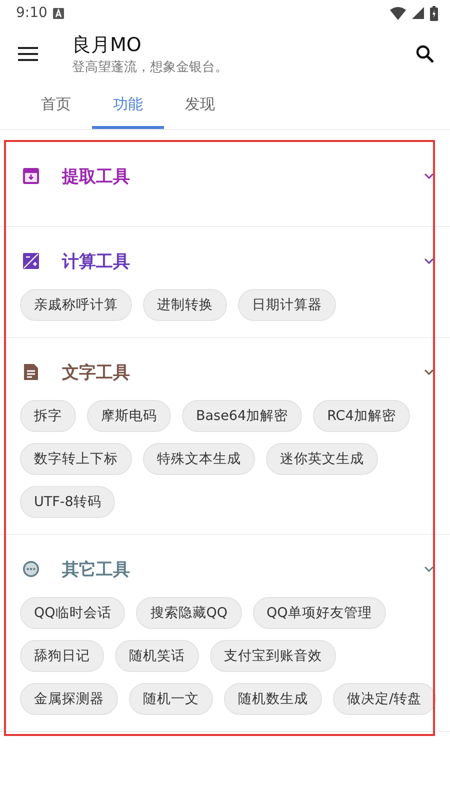 This screenshot has width=450, height=800. What do you see at coordinates (128, 105) in the screenshot?
I see `tab: 功能` at bounding box center [128, 105].